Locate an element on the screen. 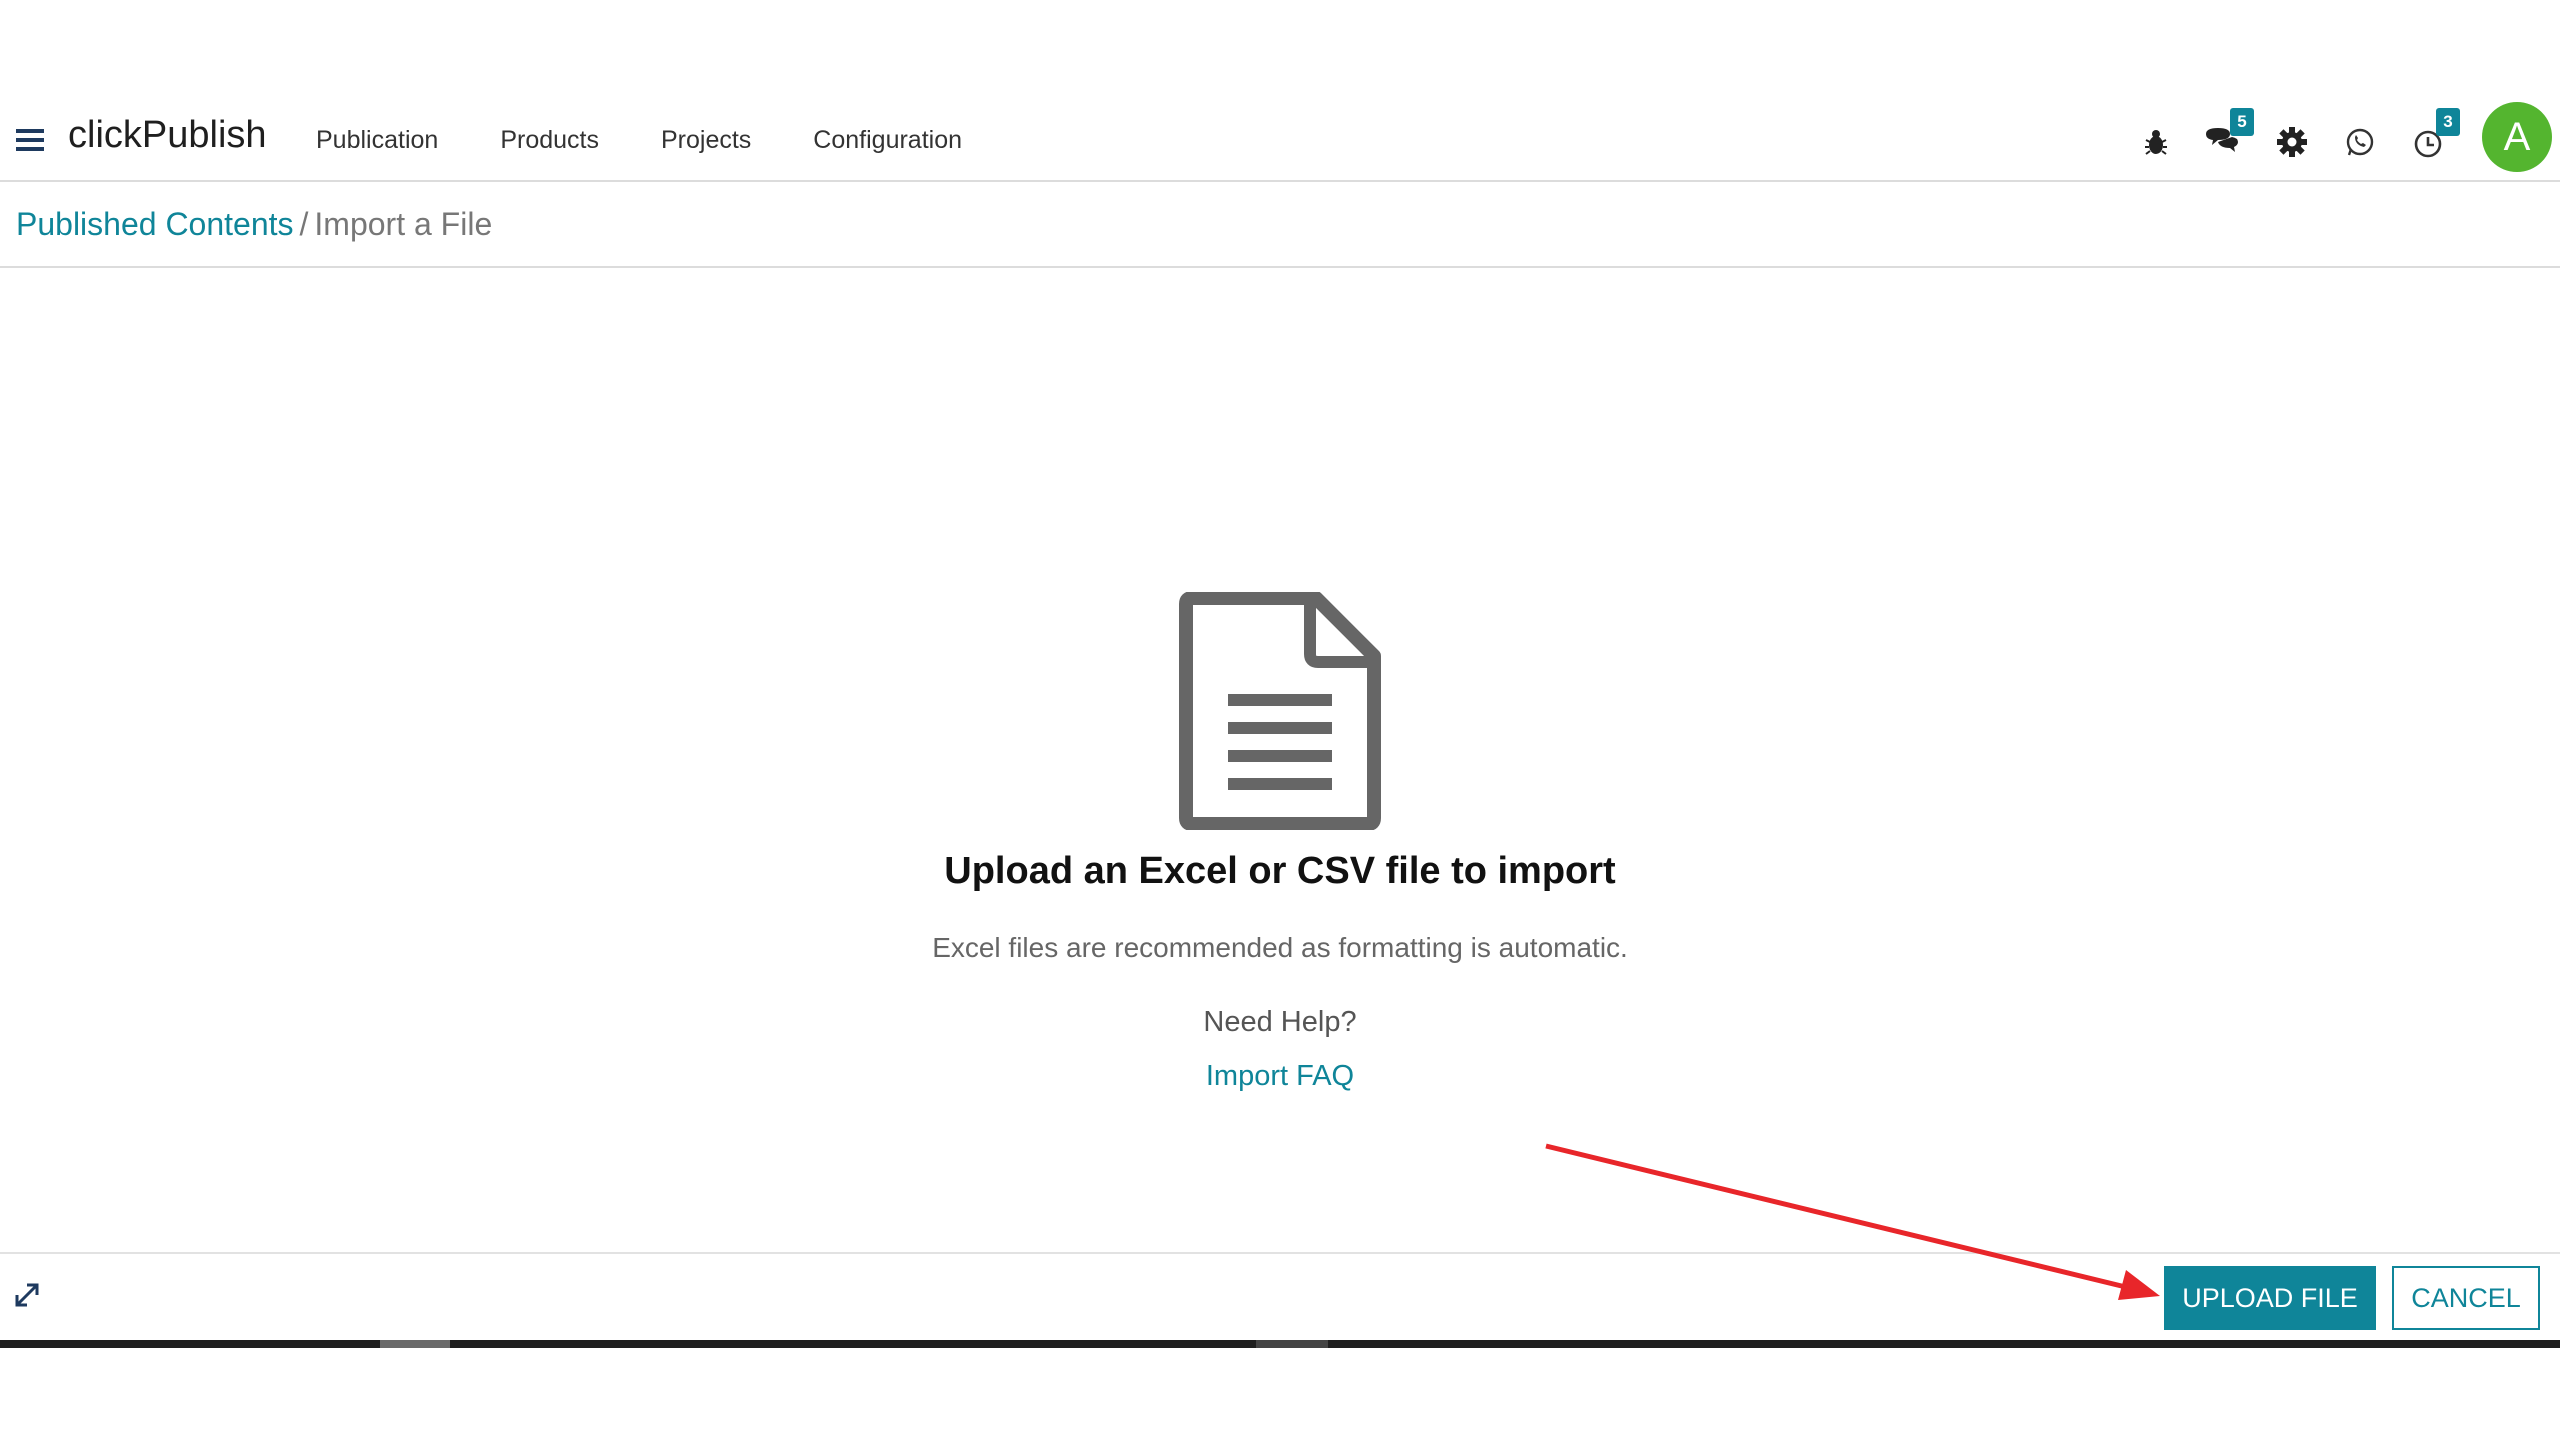  menu-toggle-icon is located at coordinates (30, 140).